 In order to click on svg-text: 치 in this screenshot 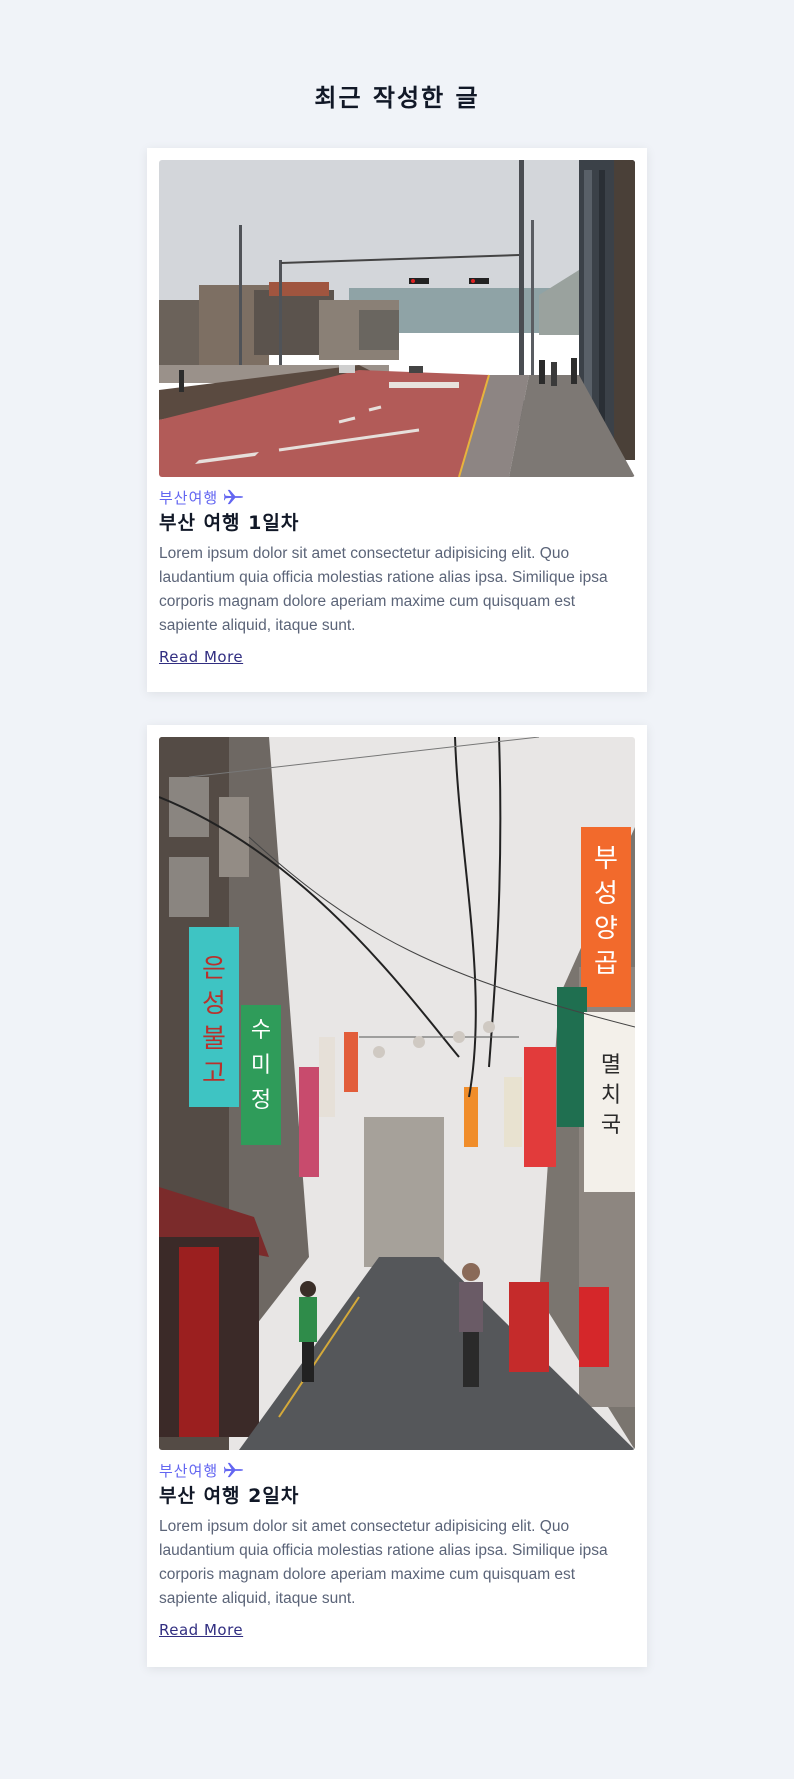, I will do `click(611, 1095)`.